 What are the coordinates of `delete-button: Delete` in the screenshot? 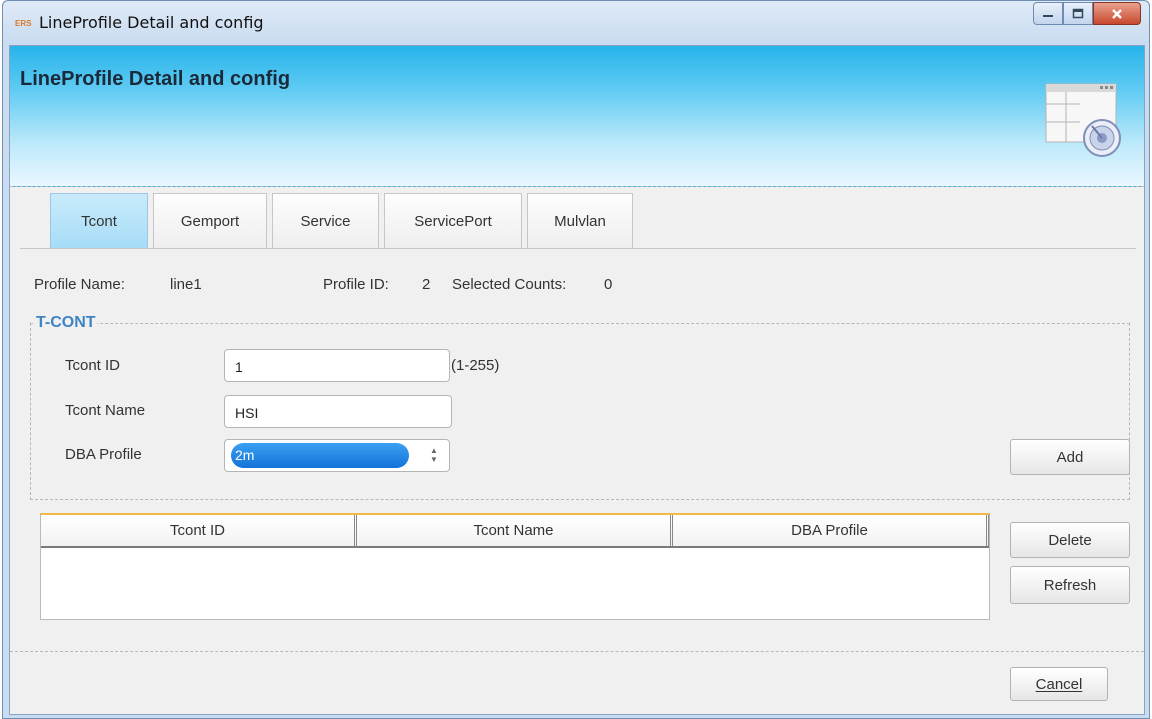 It's located at (1070, 540).